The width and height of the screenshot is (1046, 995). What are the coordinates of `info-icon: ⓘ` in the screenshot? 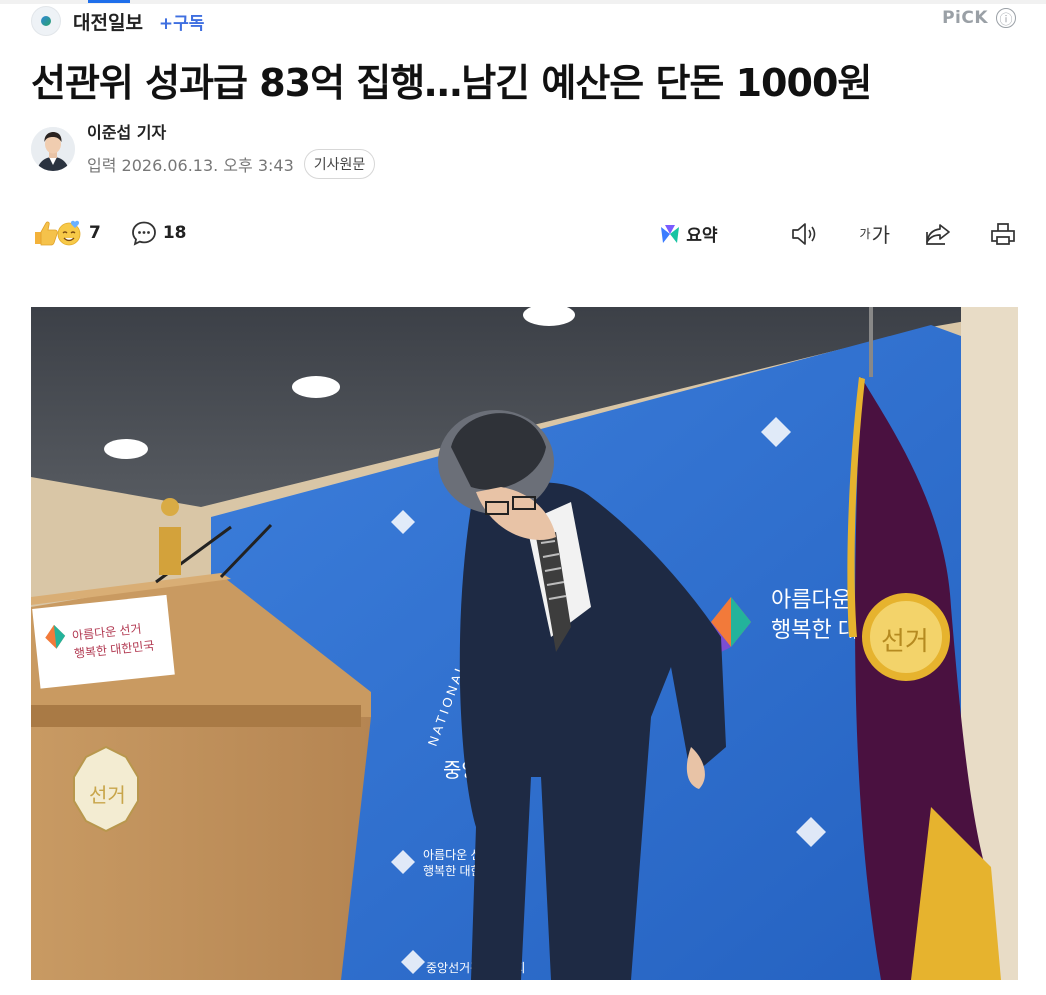 It's located at (1006, 18).